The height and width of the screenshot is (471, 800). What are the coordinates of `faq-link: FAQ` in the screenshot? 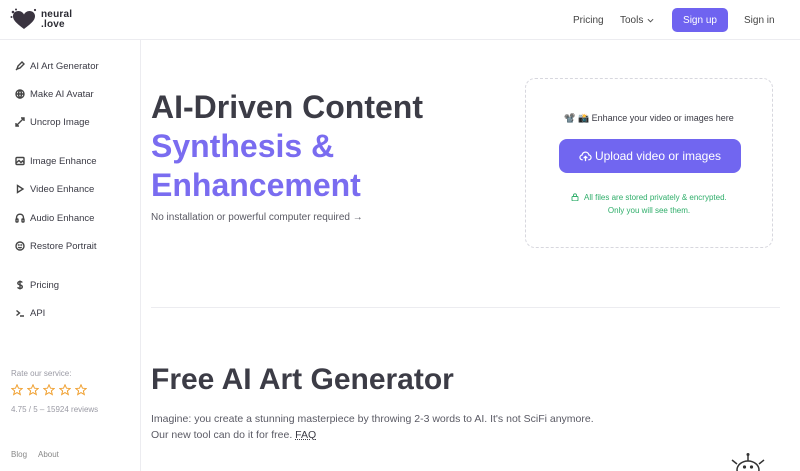 It's located at (305, 435).